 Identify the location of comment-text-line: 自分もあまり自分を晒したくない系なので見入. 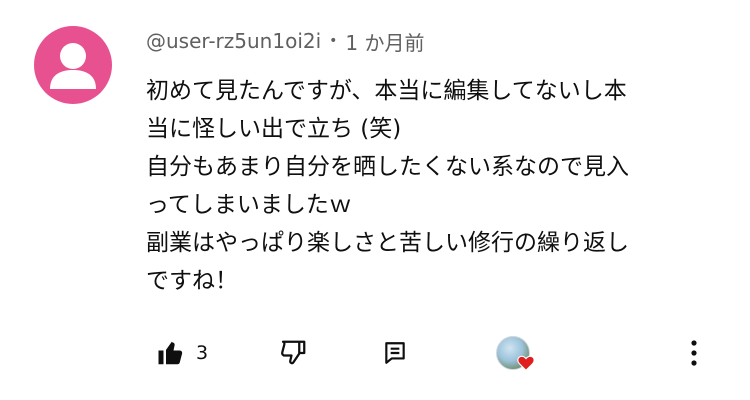
(387, 167).